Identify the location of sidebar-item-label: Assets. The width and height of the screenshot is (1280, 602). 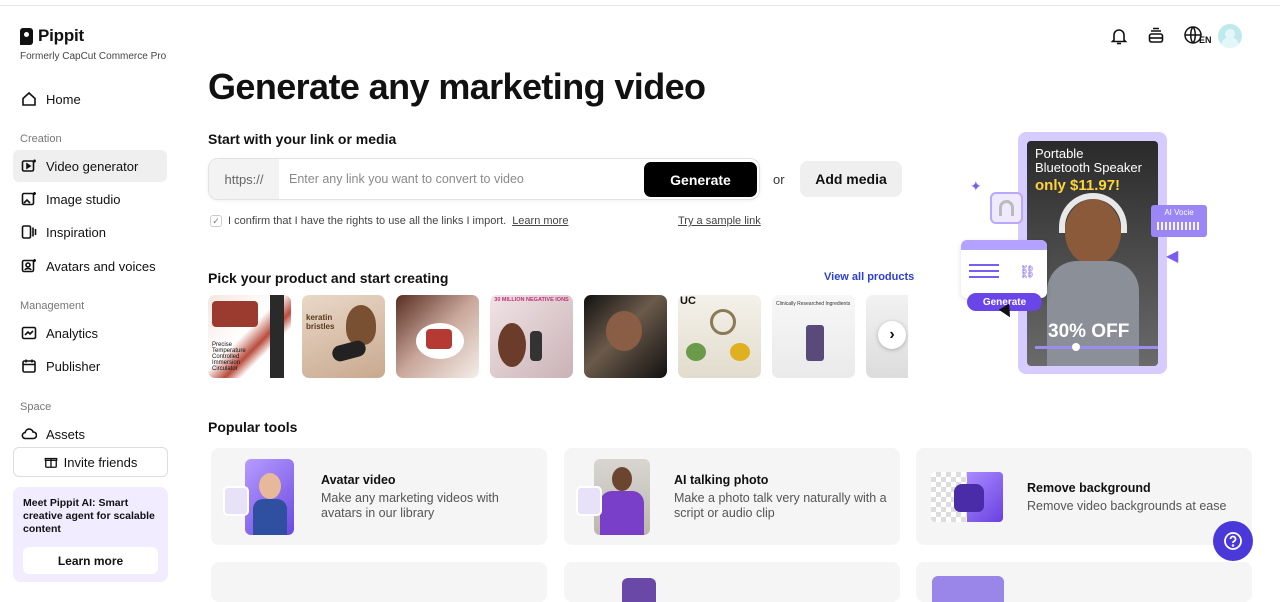
(66, 434).